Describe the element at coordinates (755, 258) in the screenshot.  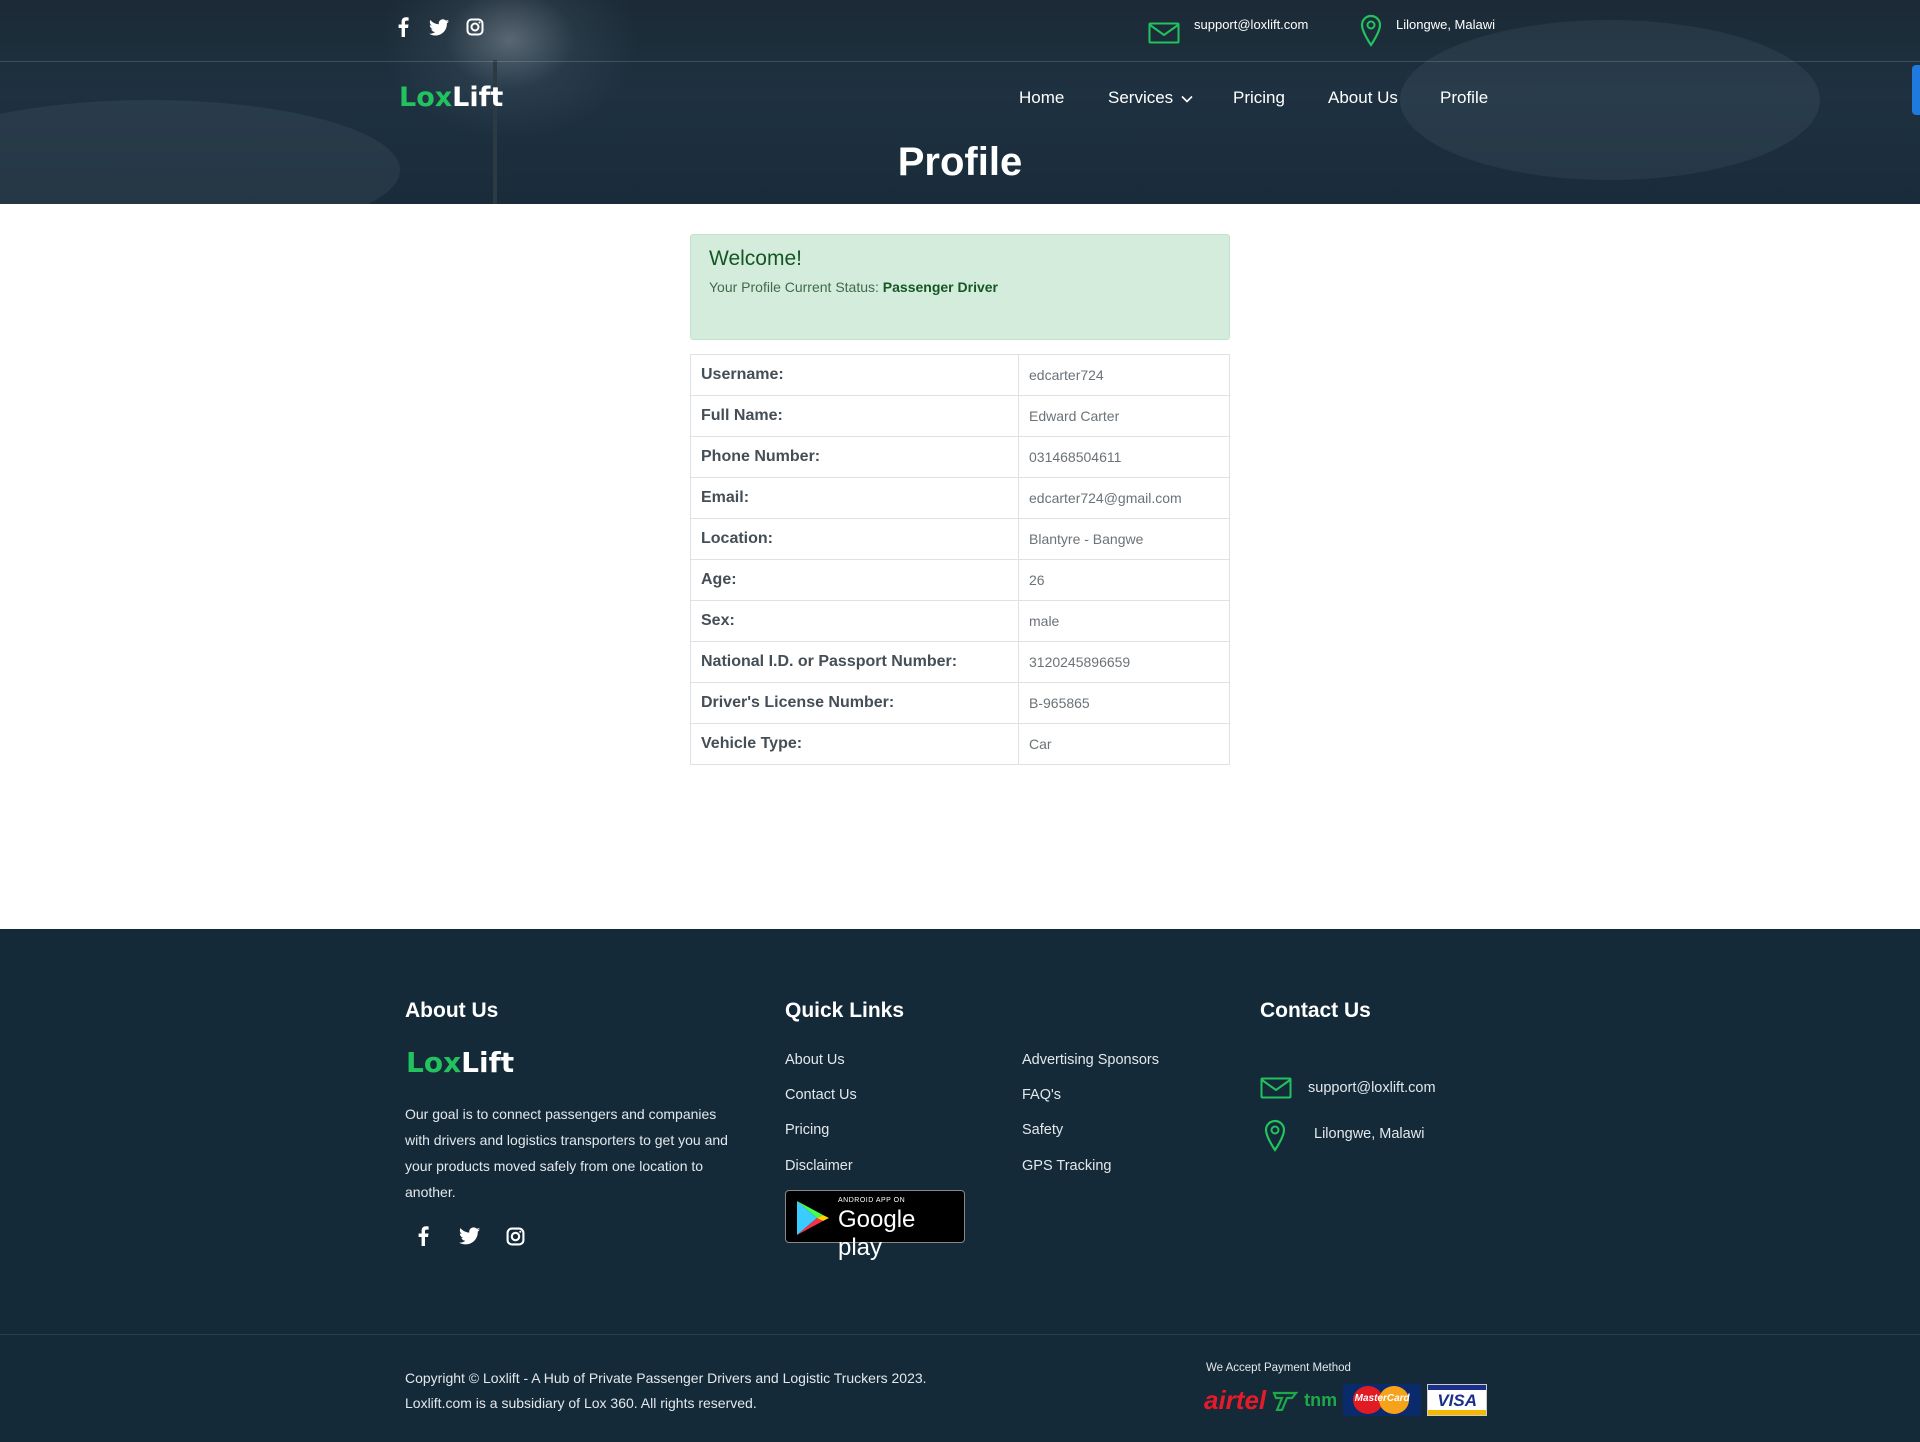
I see `welcome-heading: Welcome!` at that location.